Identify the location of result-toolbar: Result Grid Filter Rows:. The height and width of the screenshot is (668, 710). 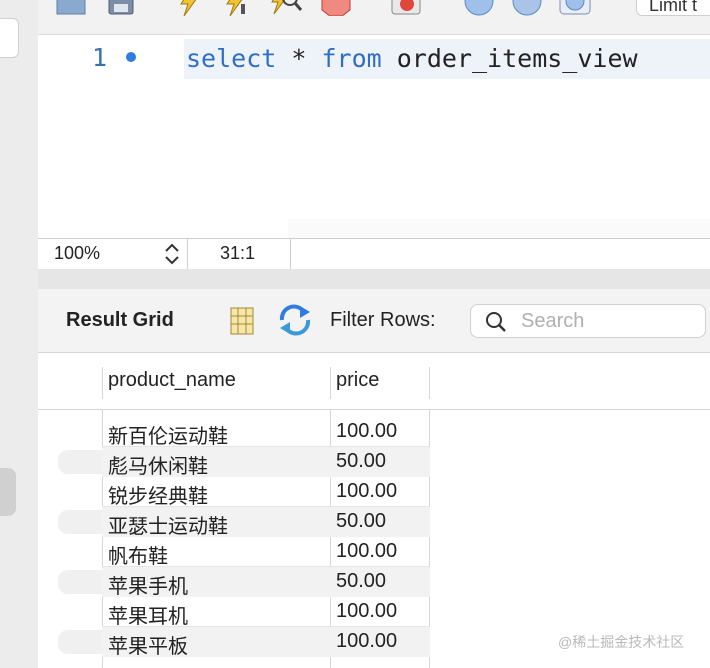
(374, 321).